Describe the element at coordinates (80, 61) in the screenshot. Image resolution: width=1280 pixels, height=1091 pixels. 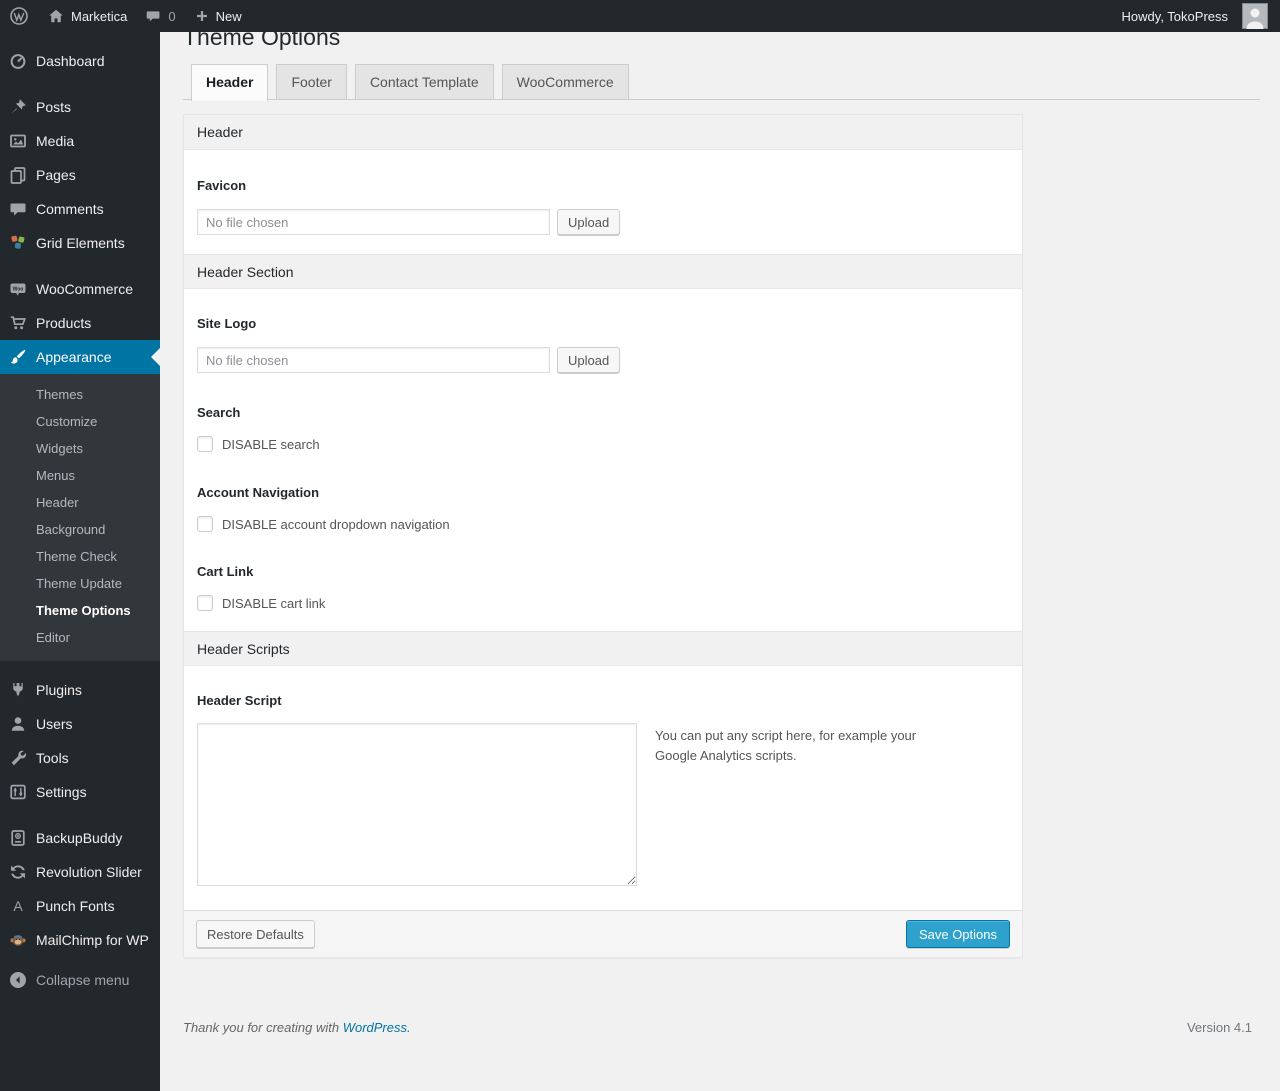
I see `sidebar-item-dashboard: Dashboard` at that location.